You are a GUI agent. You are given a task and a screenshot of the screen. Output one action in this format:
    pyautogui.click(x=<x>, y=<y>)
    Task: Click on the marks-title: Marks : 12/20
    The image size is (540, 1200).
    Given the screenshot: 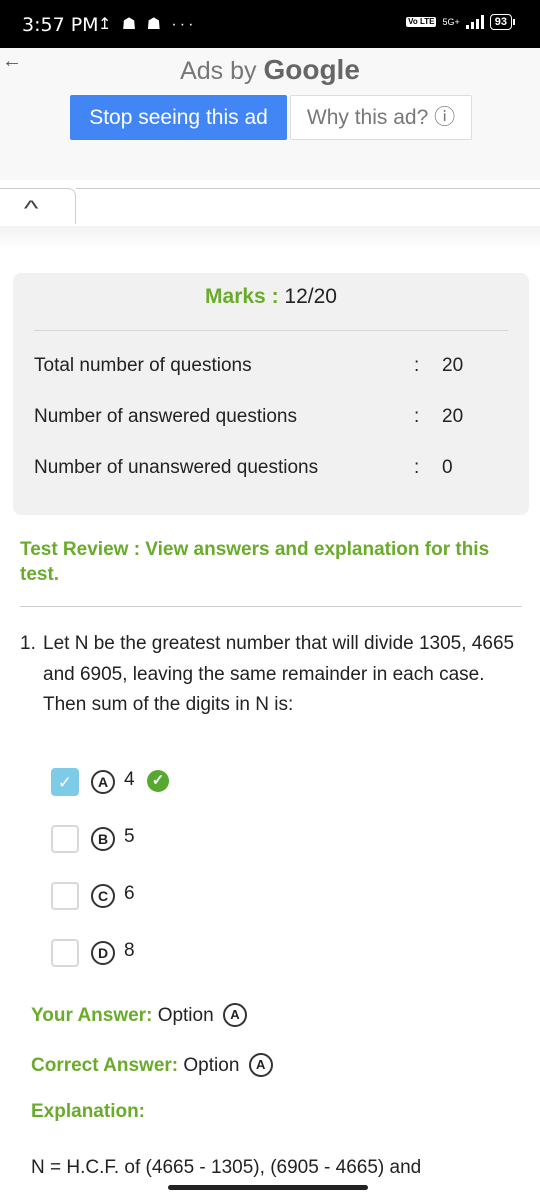 What is the action you would take?
    pyautogui.click(x=271, y=297)
    